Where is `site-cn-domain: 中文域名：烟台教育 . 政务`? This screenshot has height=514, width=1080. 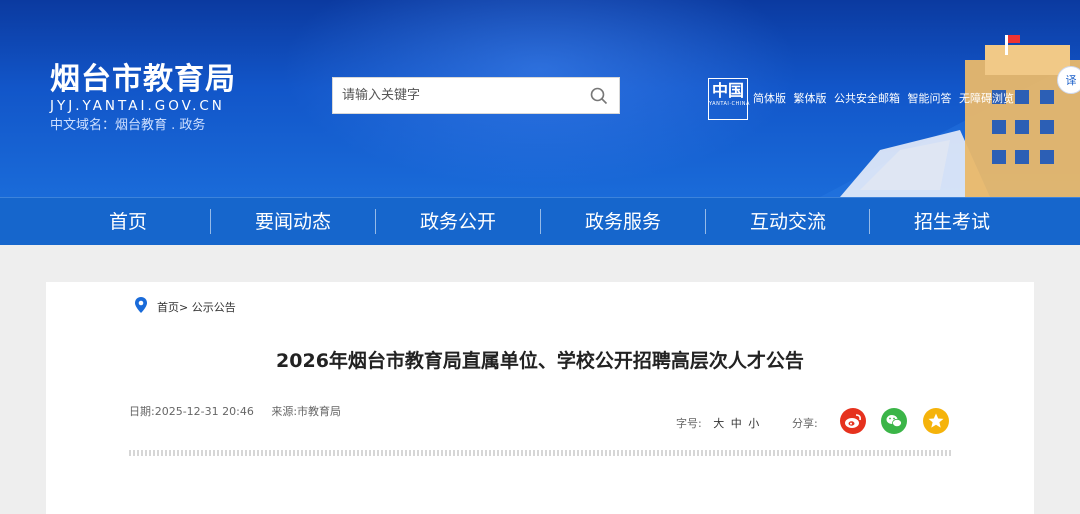 site-cn-domain: 中文域名：烟台教育 . 政务 is located at coordinates (128, 125).